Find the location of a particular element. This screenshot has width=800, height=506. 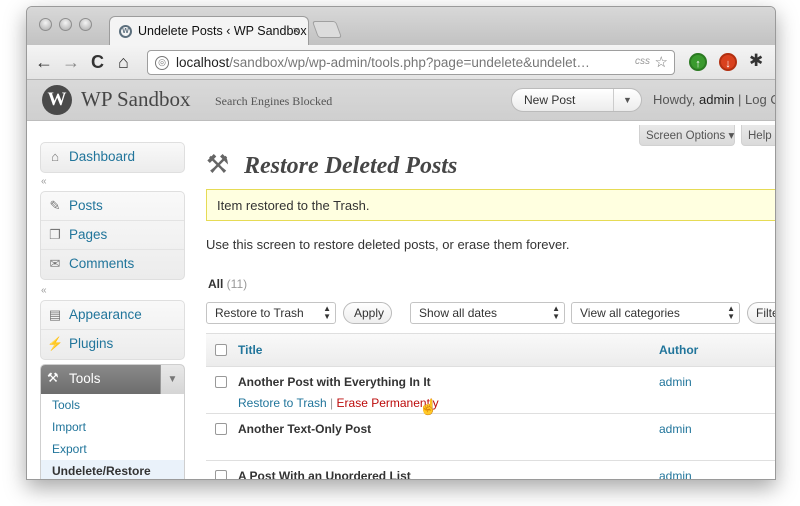

sidebar-item-pages: ❐ Pages is located at coordinates (112, 235).